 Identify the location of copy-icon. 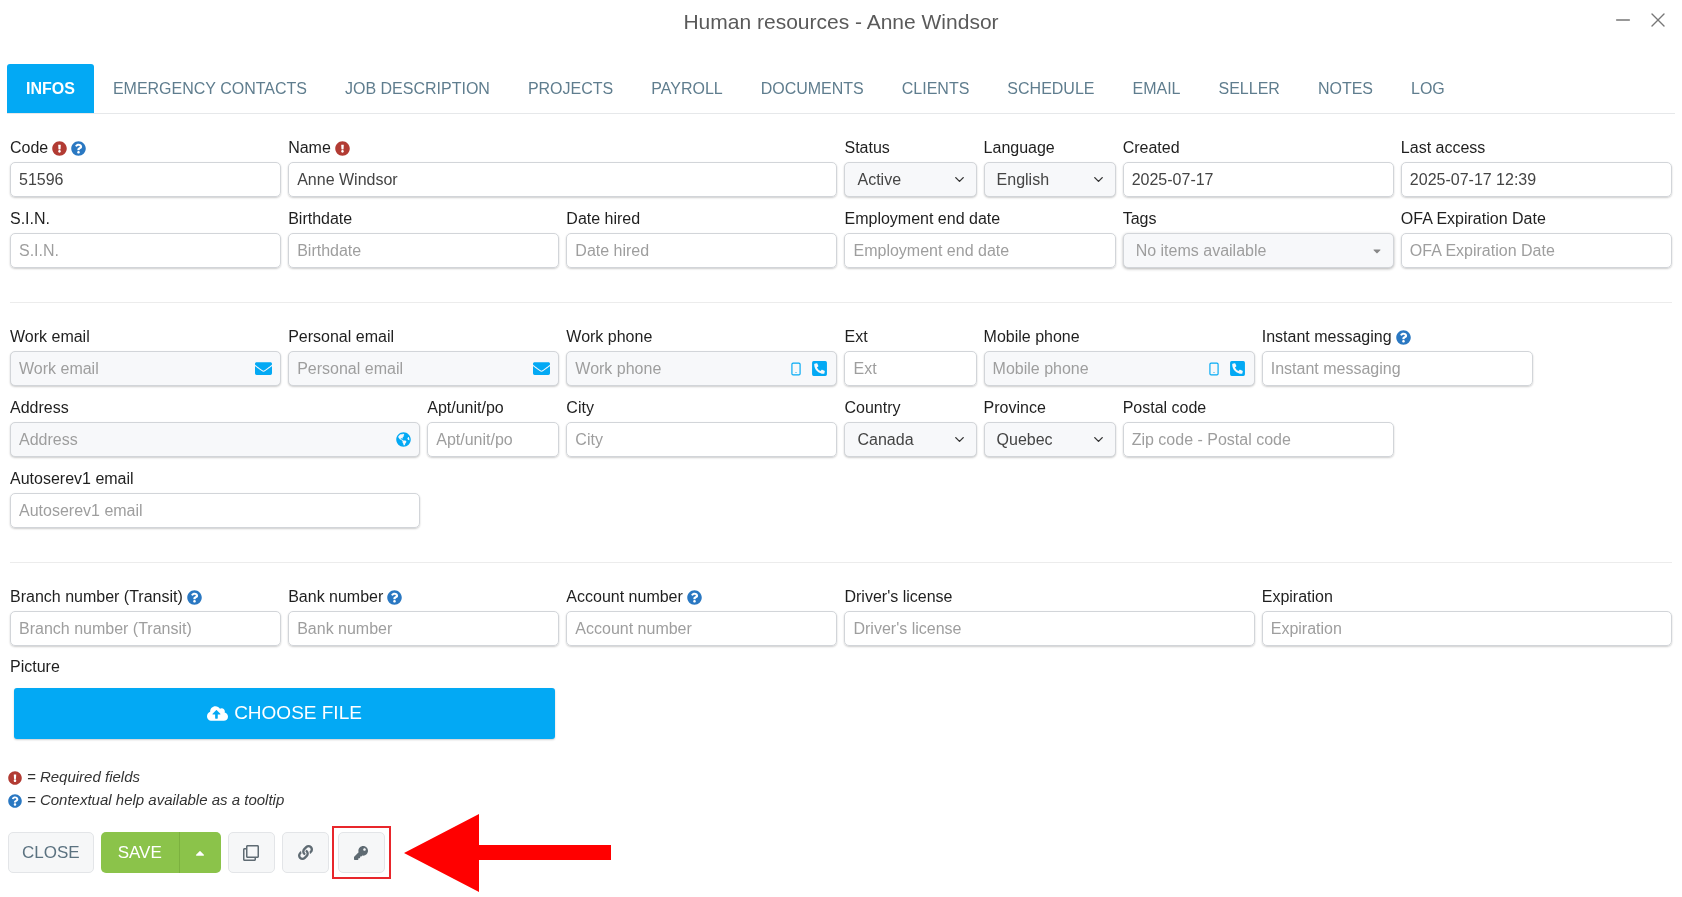
(251, 852).